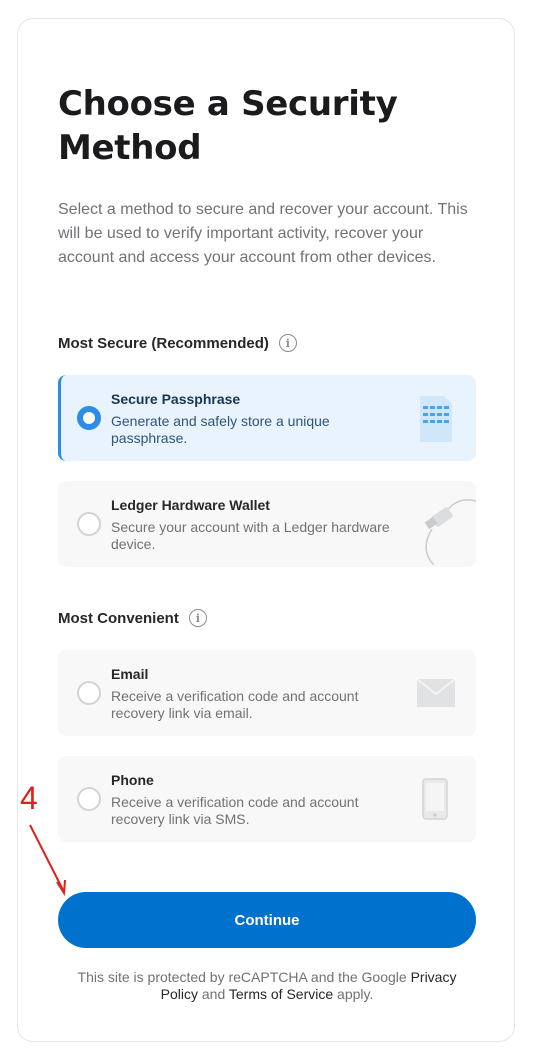 The width and height of the screenshot is (533, 1048). What do you see at coordinates (228, 126) in the screenshot?
I see `page-title: Choose a Security Method` at bounding box center [228, 126].